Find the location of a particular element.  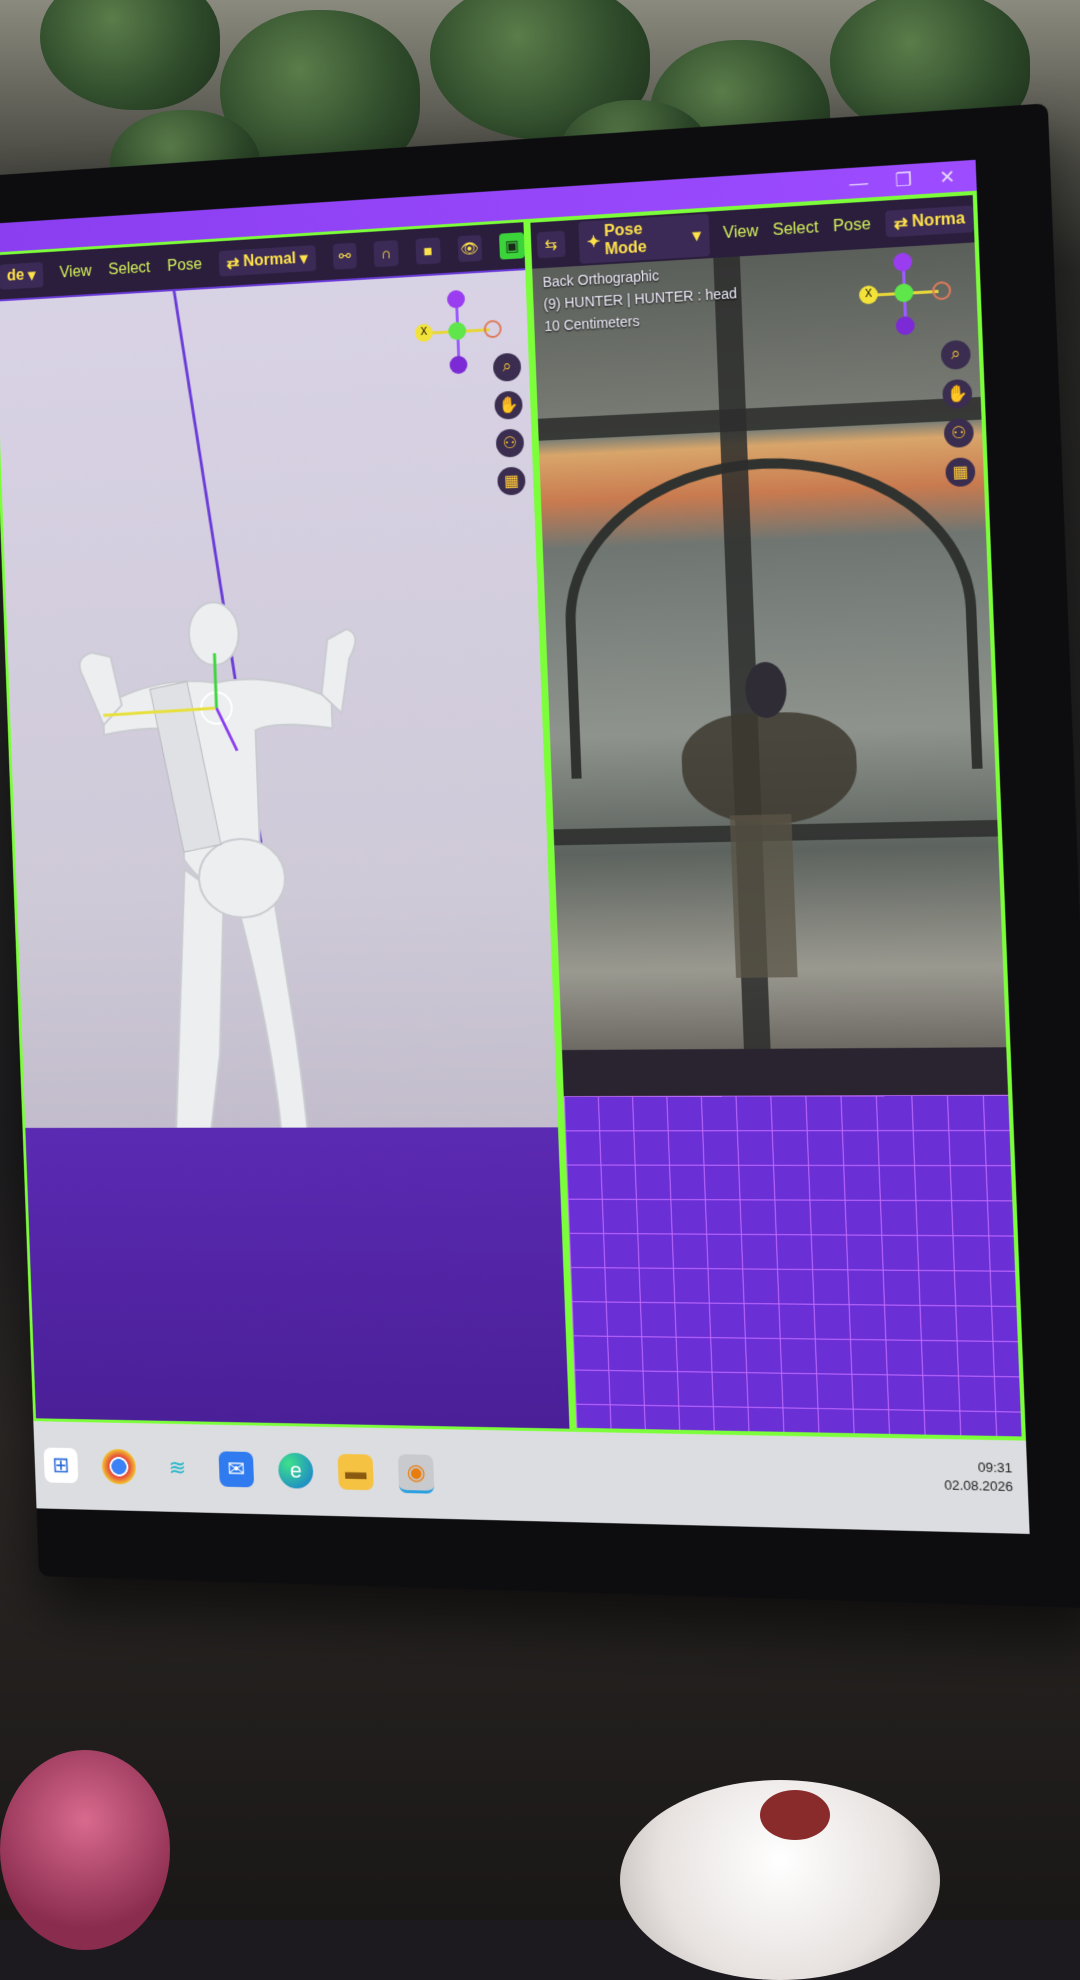

wave-app-icon: ≋ is located at coordinates (177, 1468).